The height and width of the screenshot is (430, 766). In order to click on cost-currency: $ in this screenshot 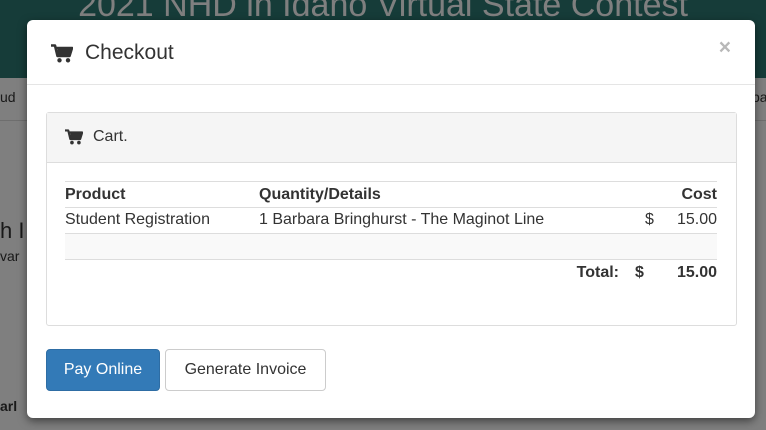, I will do `click(649, 219)`.